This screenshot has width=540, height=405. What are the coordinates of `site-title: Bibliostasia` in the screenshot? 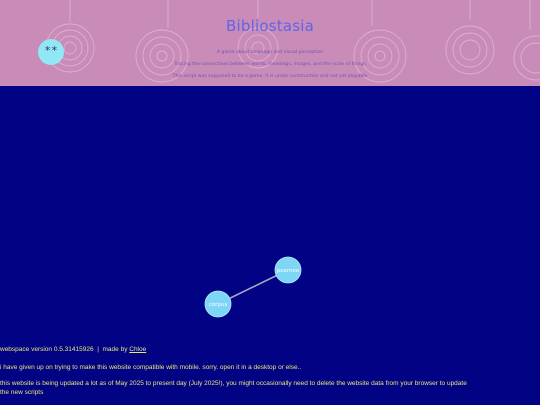 It's located at (270, 26).